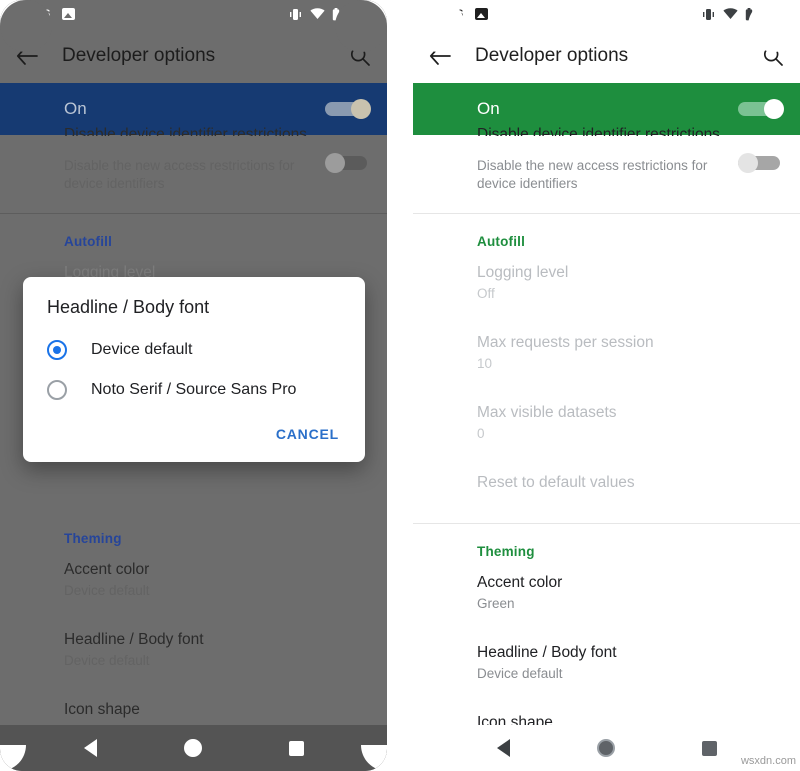 This screenshot has width=800, height=771. I want to click on dialog-option-device-default: Device default, so click(194, 350).